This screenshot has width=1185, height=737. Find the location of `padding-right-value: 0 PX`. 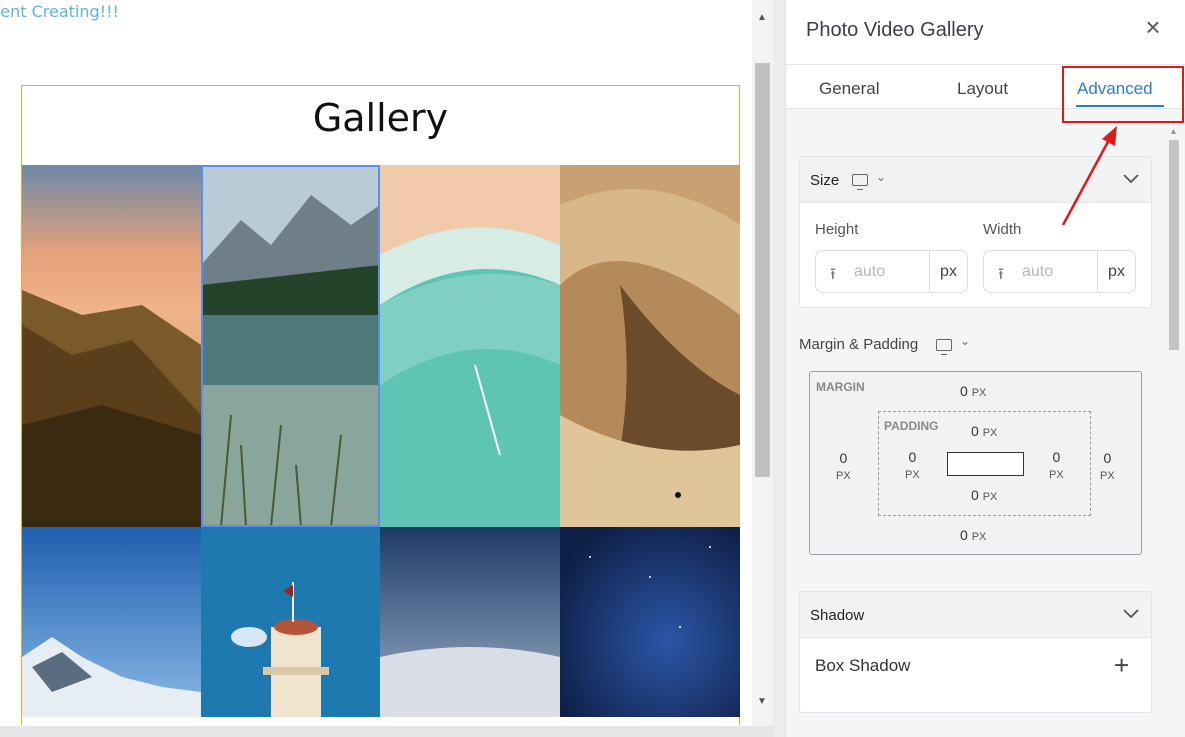

padding-right-value: 0 PX is located at coordinates (1056, 465).